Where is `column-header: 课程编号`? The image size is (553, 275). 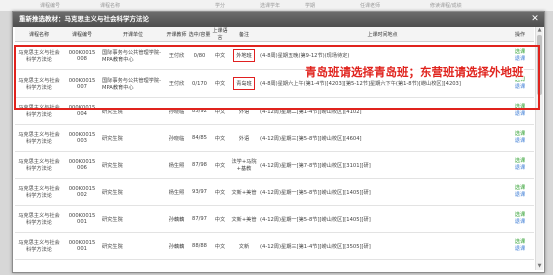 column-header: 课程编号 is located at coordinates (82, 34).